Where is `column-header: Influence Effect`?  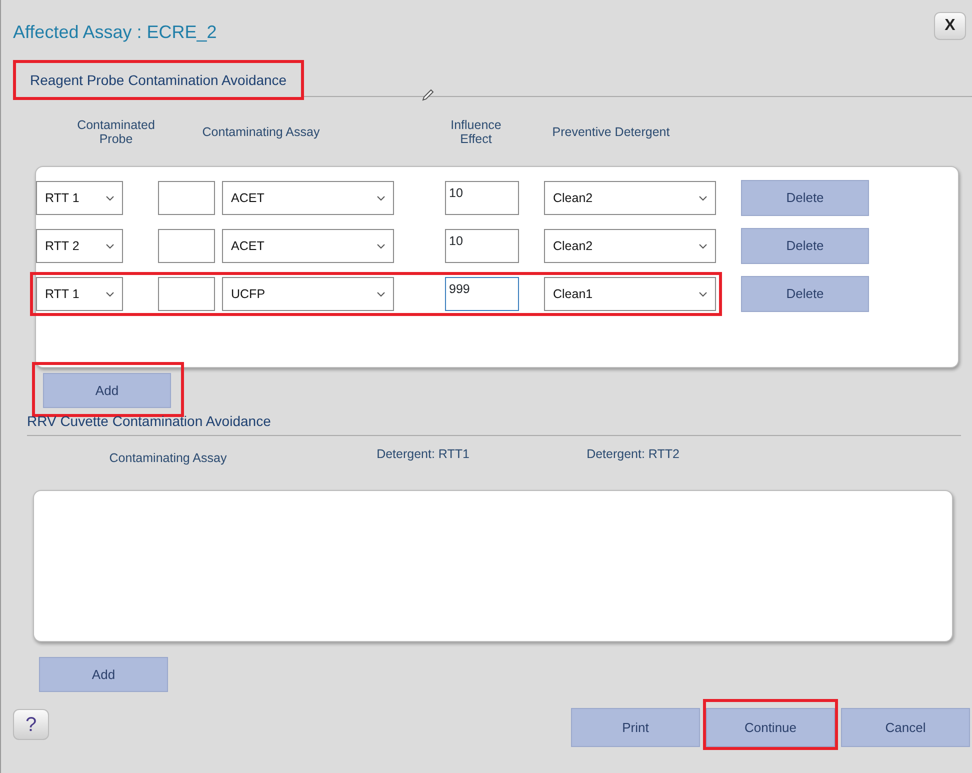 column-header: Influence Effect is located at coordinates (476, 133).